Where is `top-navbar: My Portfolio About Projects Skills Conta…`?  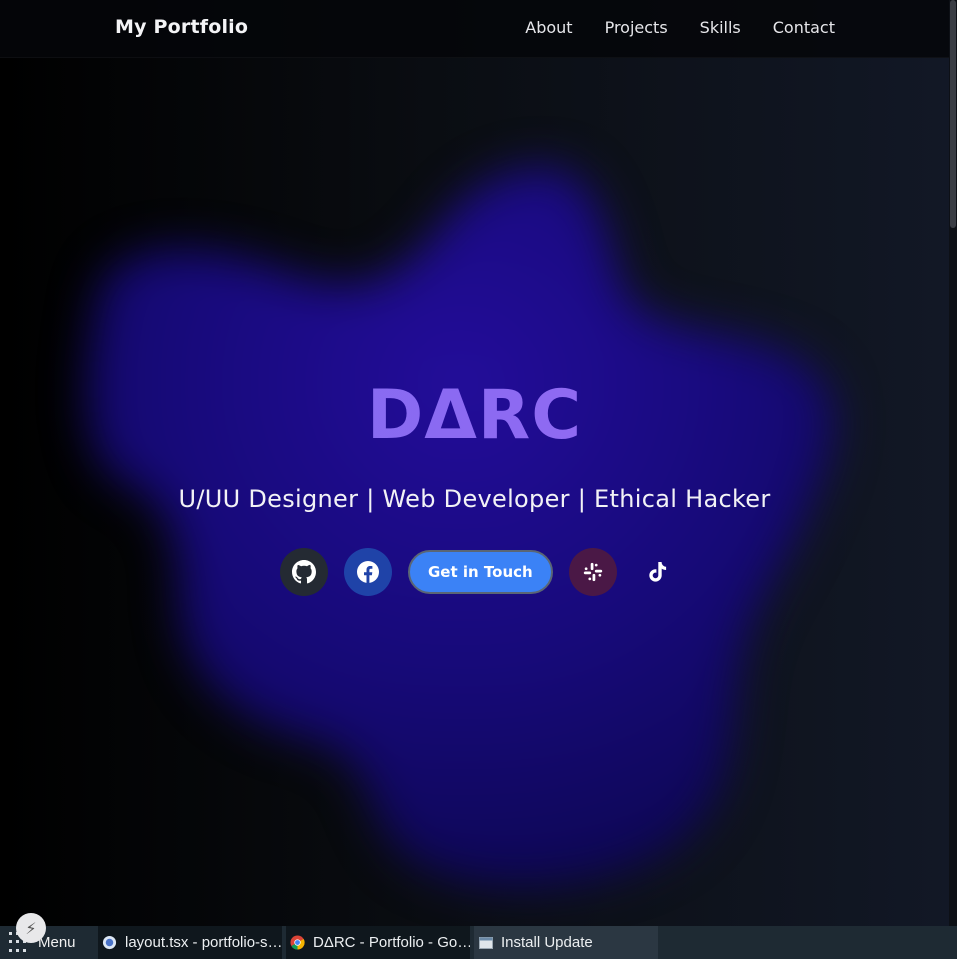 top-navbar: My Portfolio About Projects Skills Conta… is located at coordinates (474, 29).